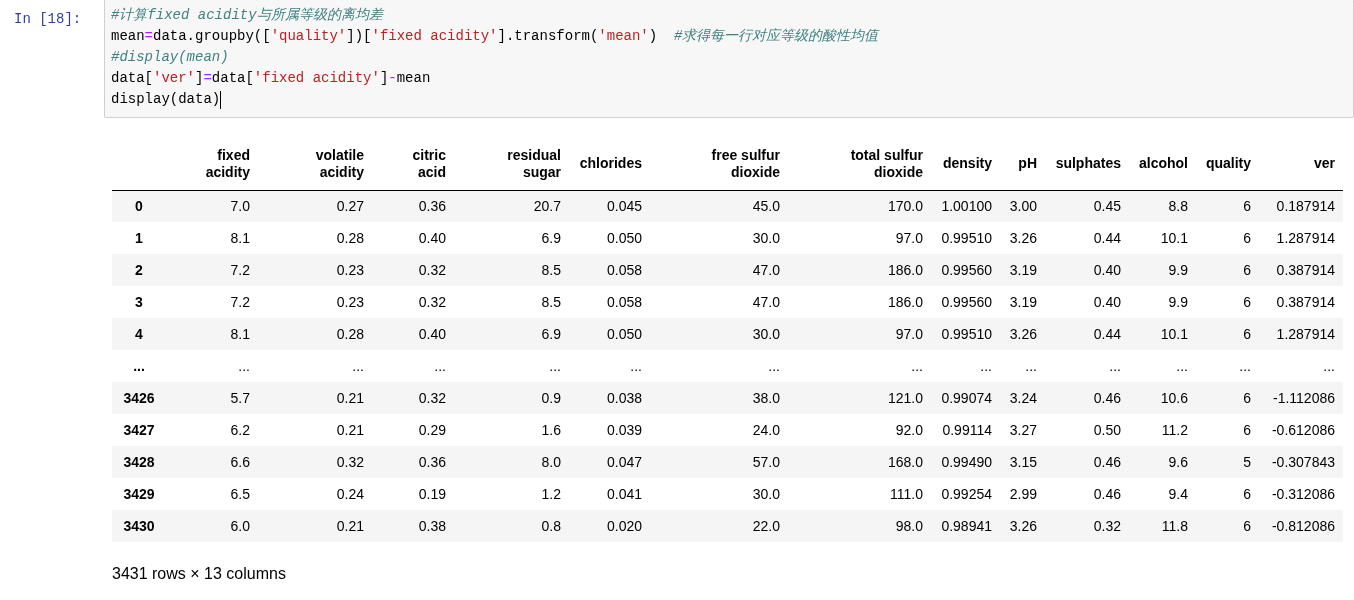  What do you see at coordinates (1162, 398) in the screenshot?
I see `table-cell: 10.6` at bounding box center [1162, 398].